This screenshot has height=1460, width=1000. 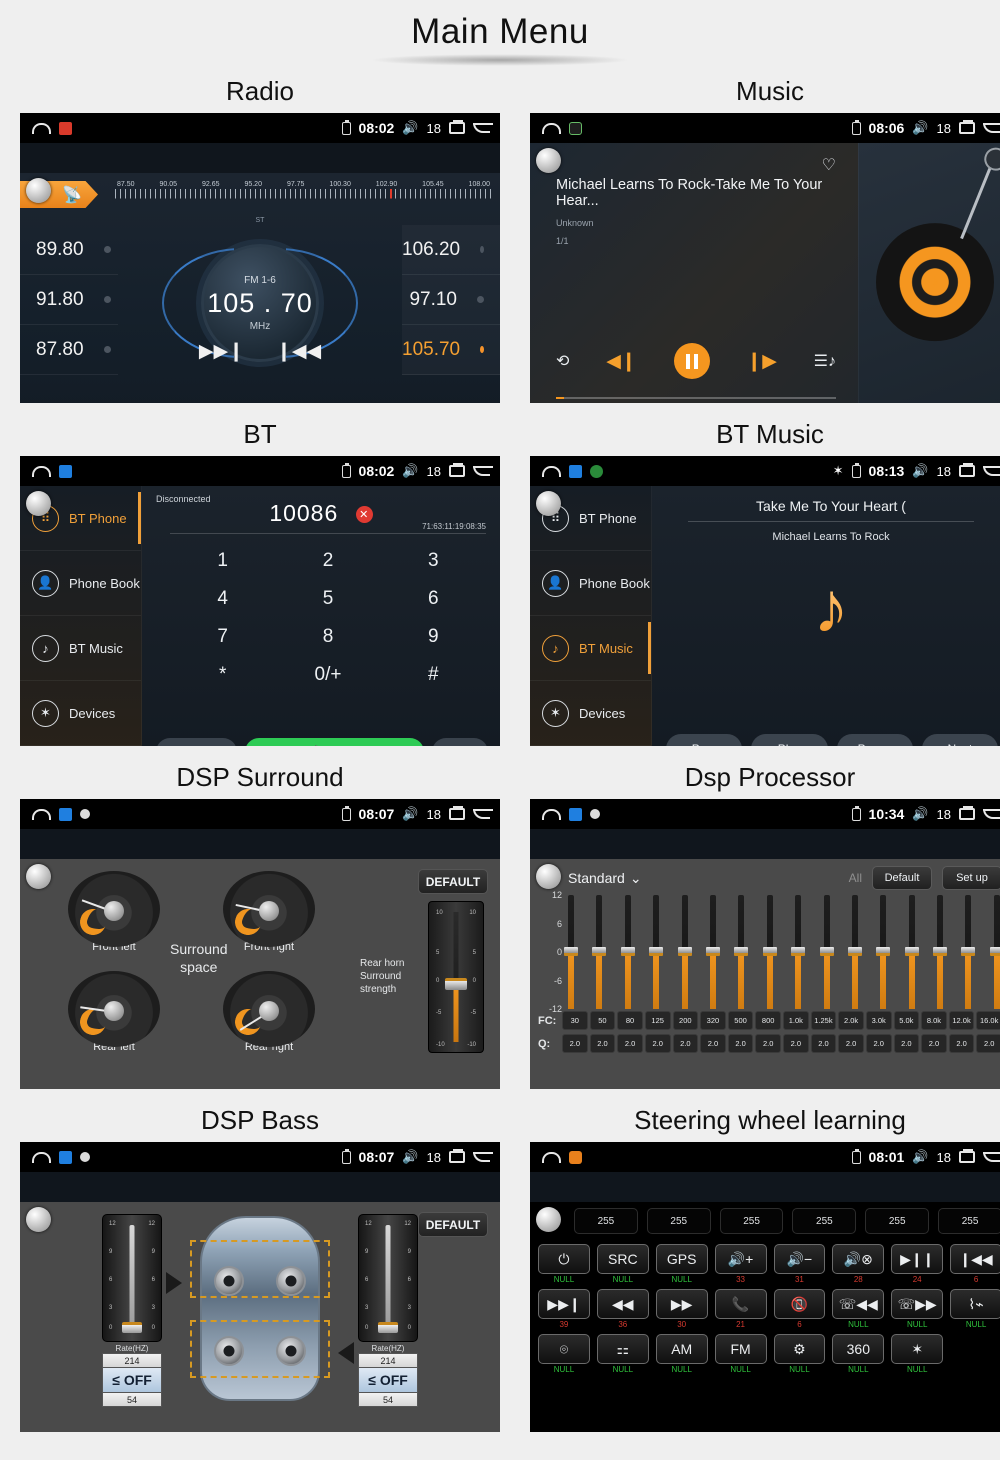 I want to click on tune-up-button: ▶▶❙, so click(x=221, y=351).